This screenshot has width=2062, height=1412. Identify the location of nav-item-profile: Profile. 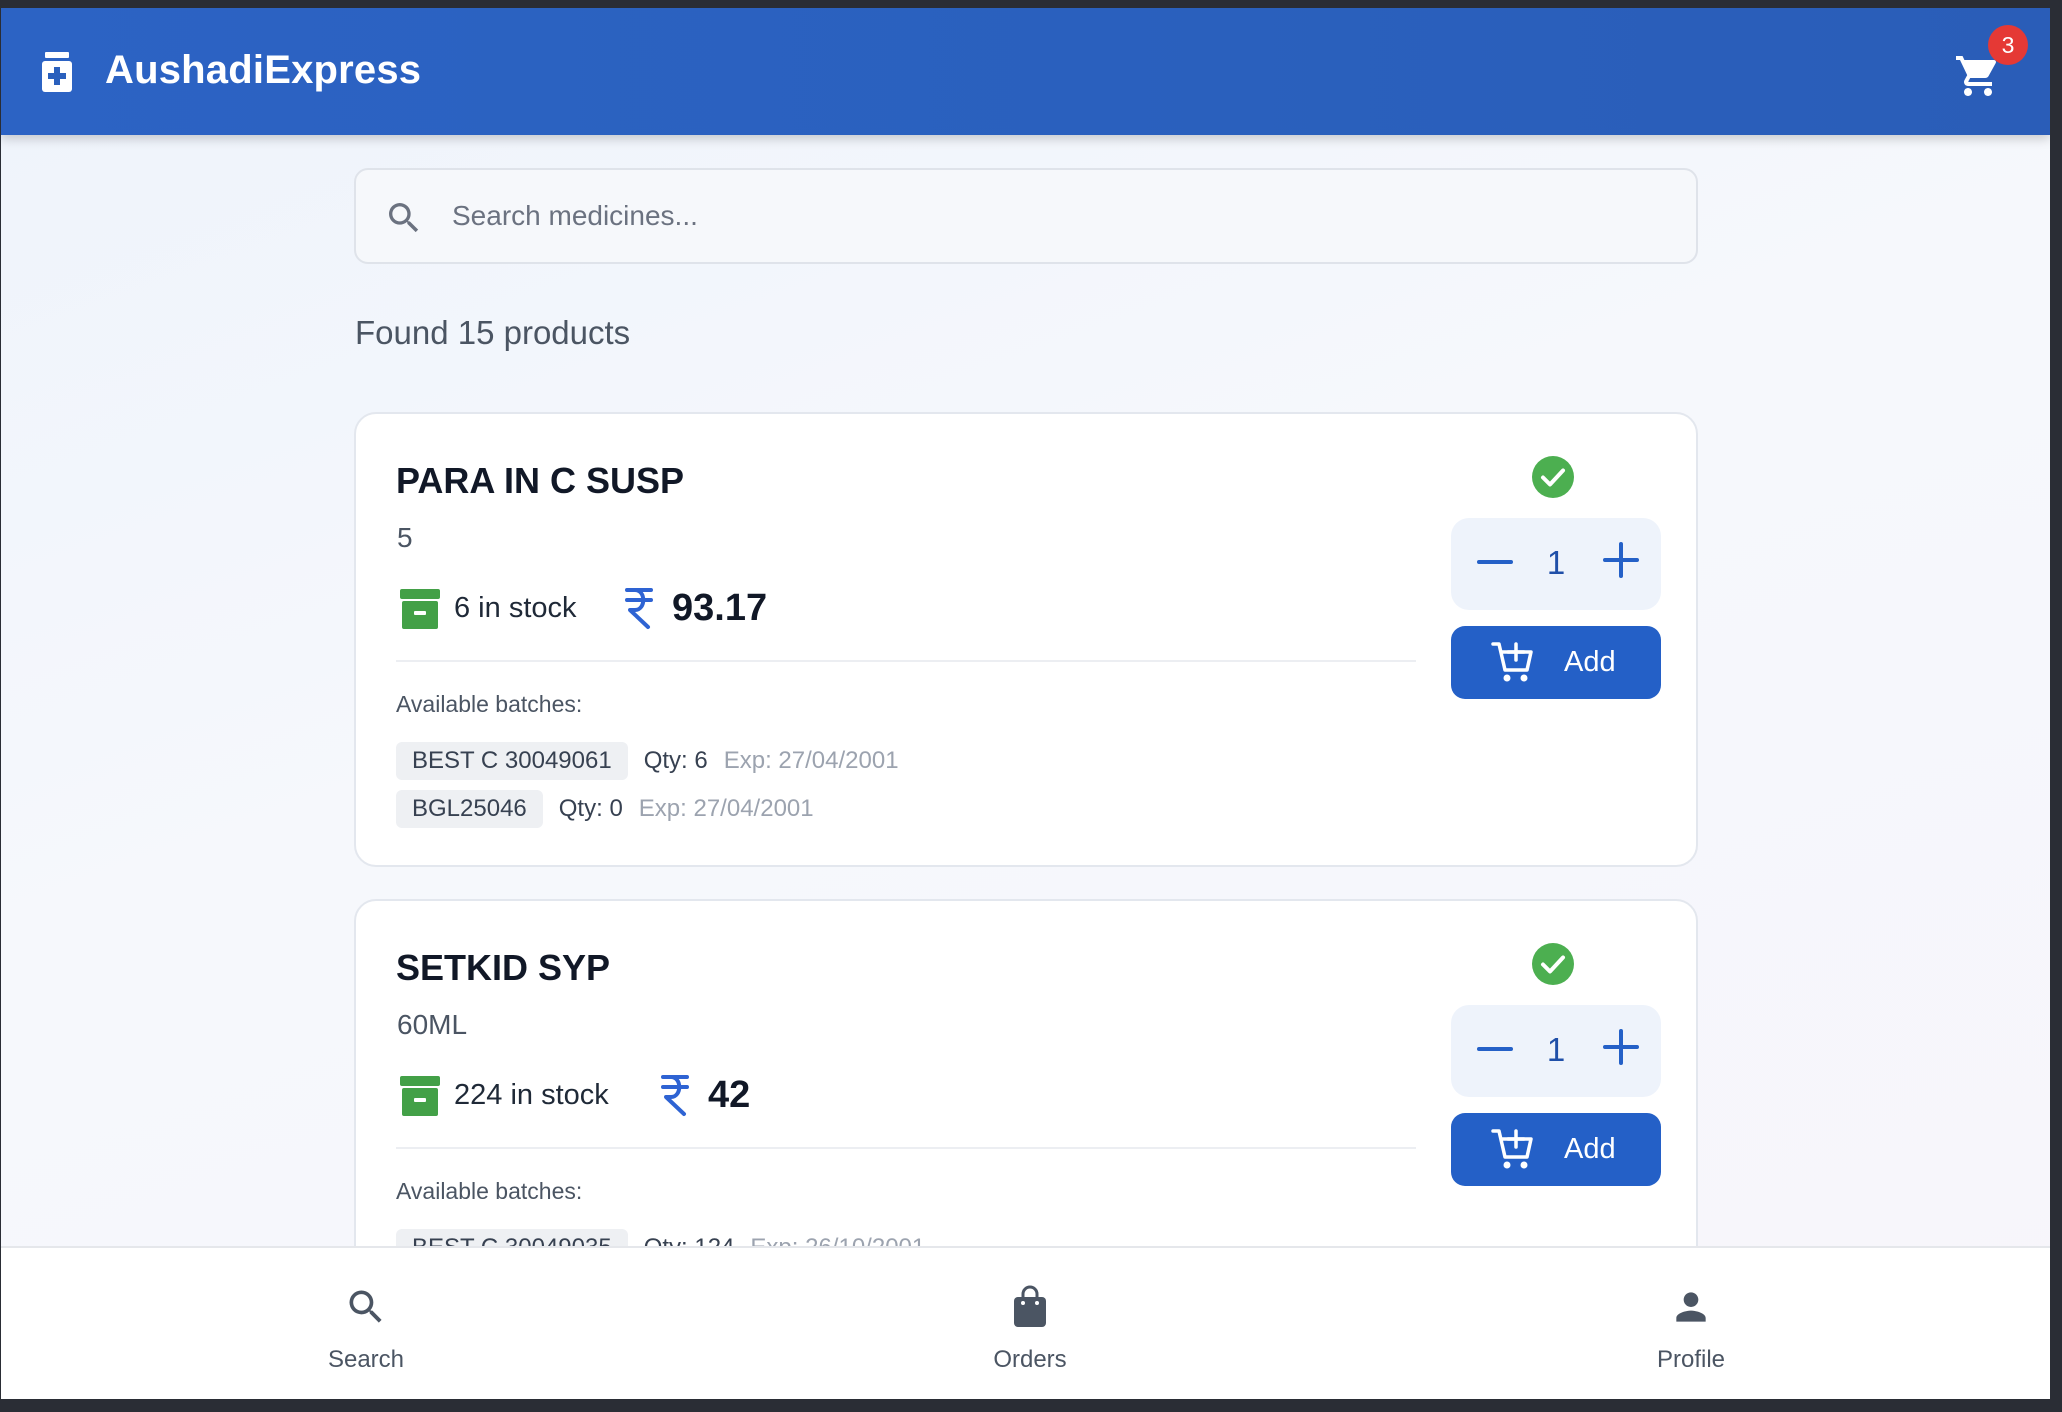
(1691, 1323).